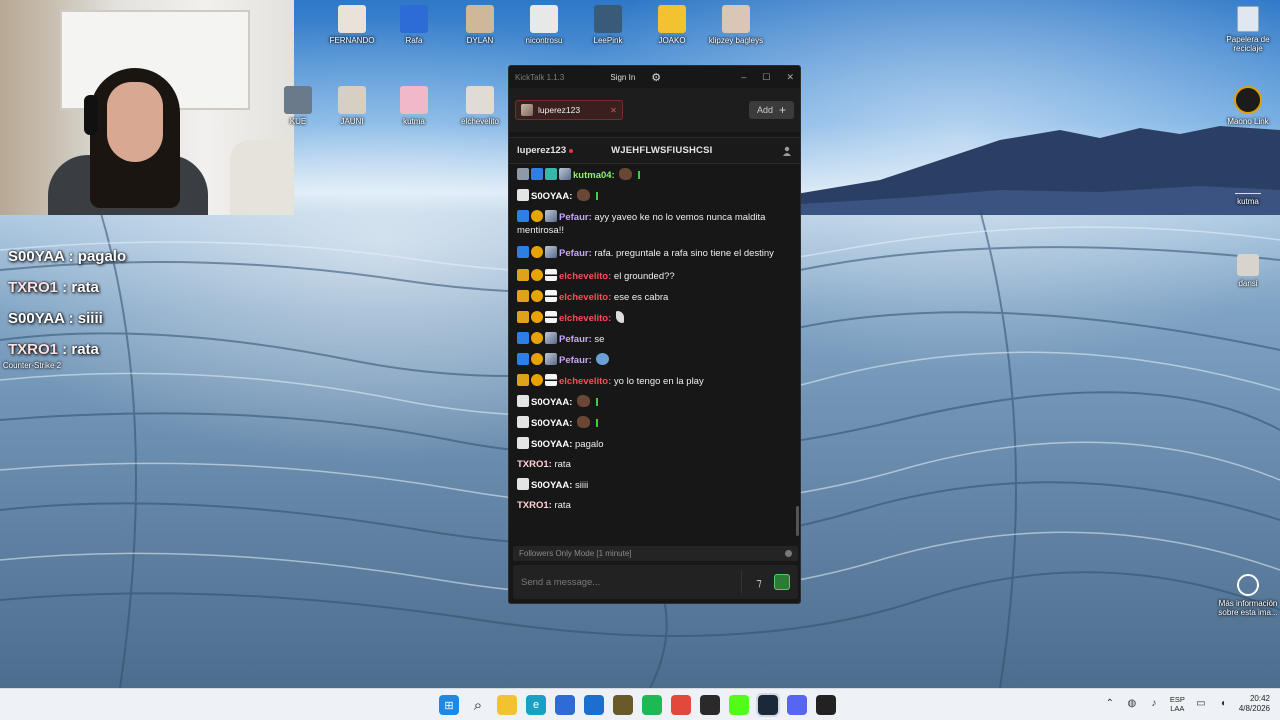 Image resolution: width=1280 pixels, height=720 pixels. What do you see at coordinates (414, 106) in the screenshot?
I see `desktop-icon: kutma` at bounding box center [414, 106].